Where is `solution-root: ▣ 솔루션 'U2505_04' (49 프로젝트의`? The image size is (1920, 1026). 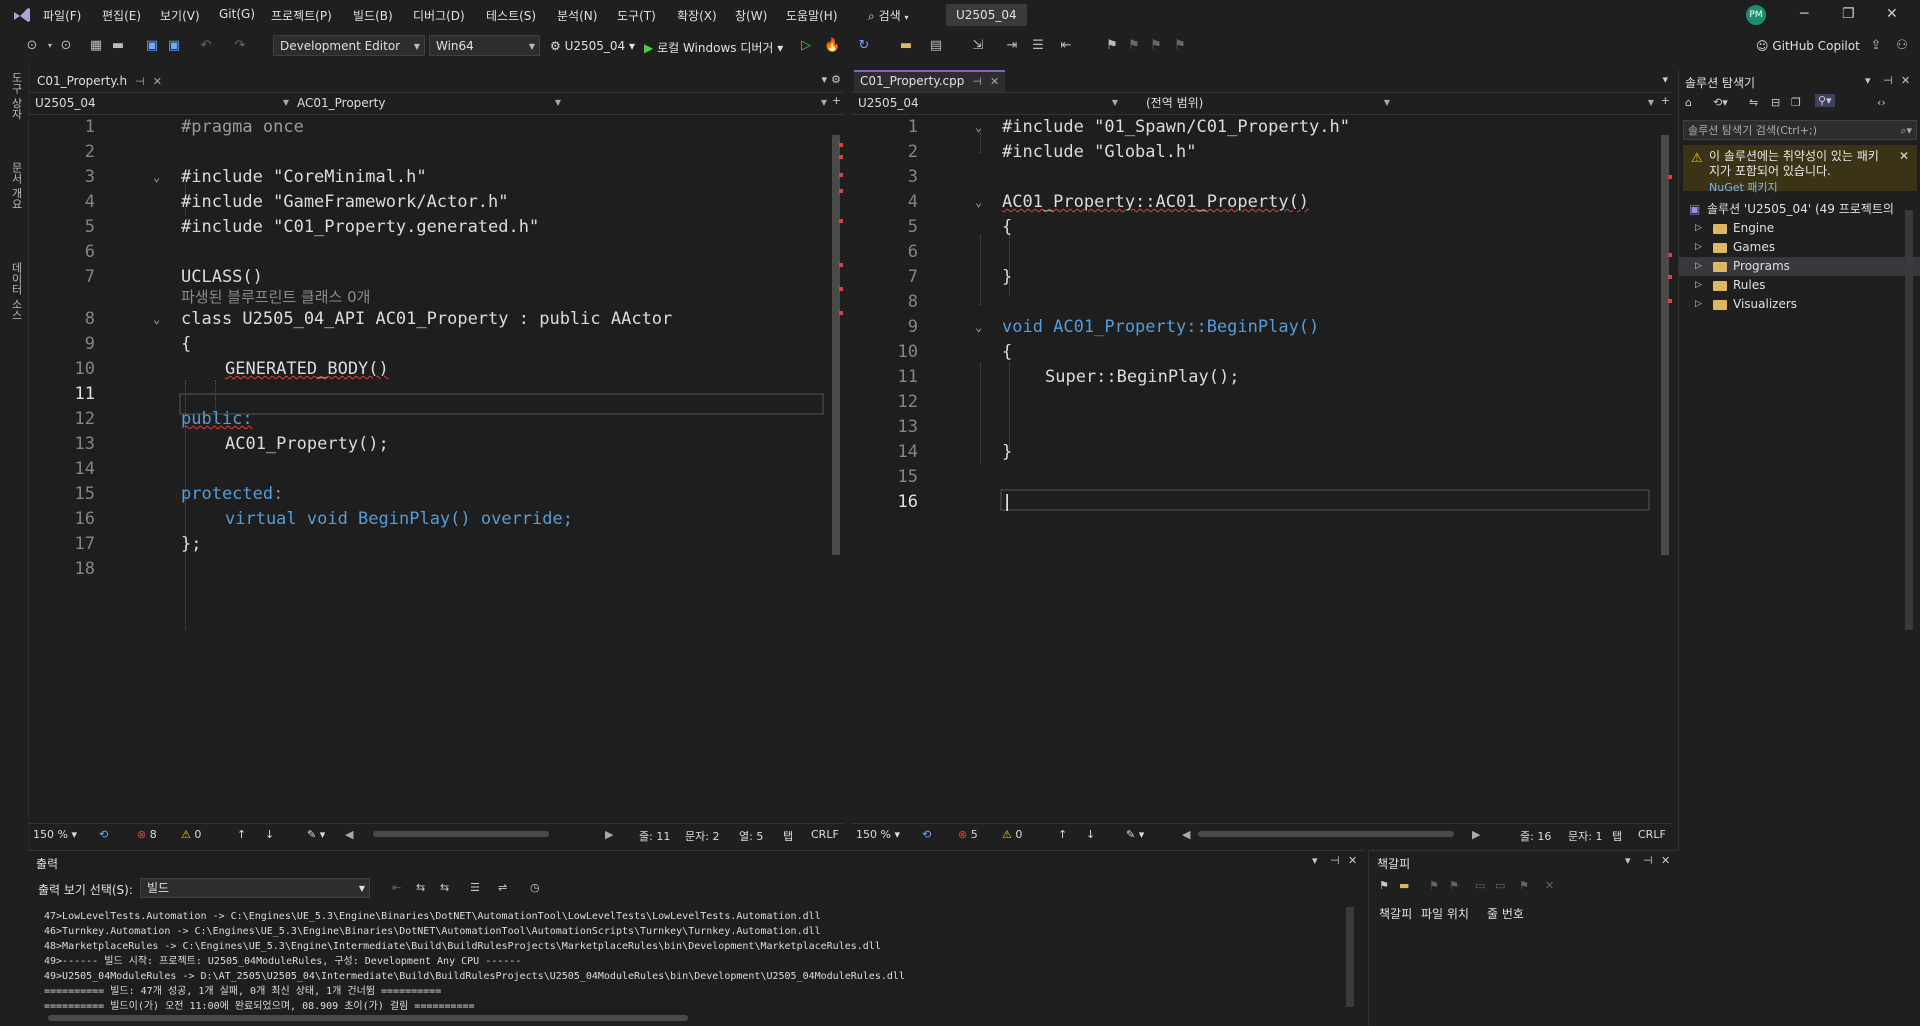
solution-root: ▣ 솔루션 'U2505_04' (49 프로젝트의 is located at coordinates (1799, 209).